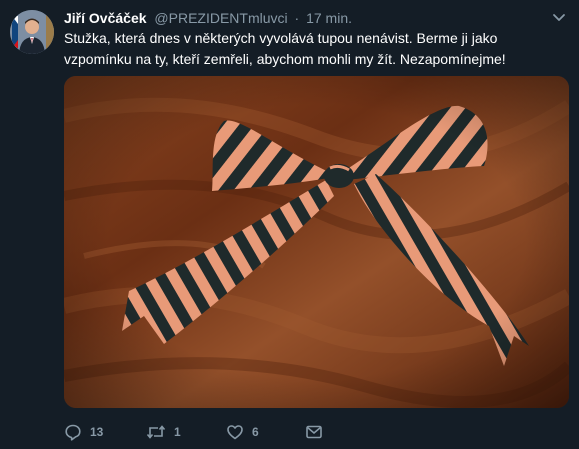  Describe the element at coordinates (97, 432) in the screenshot. I see `reply-count: 13` at that location.